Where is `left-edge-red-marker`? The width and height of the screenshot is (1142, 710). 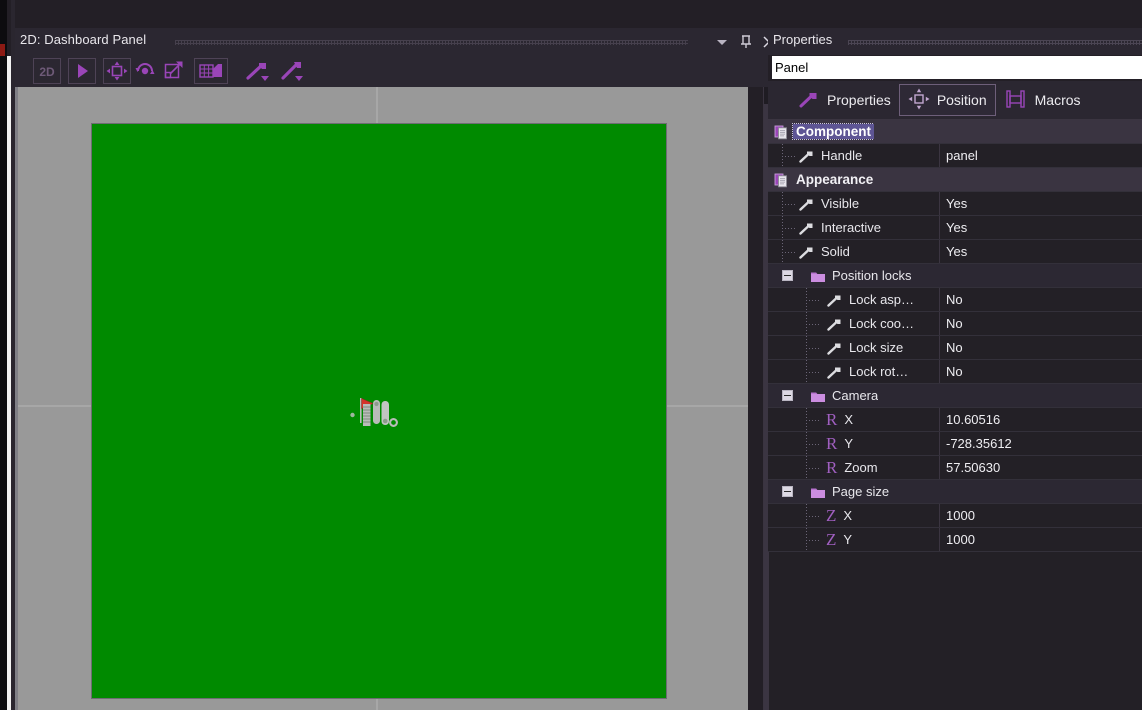
left-edge-red-marker is located at coordinates (2, 50).